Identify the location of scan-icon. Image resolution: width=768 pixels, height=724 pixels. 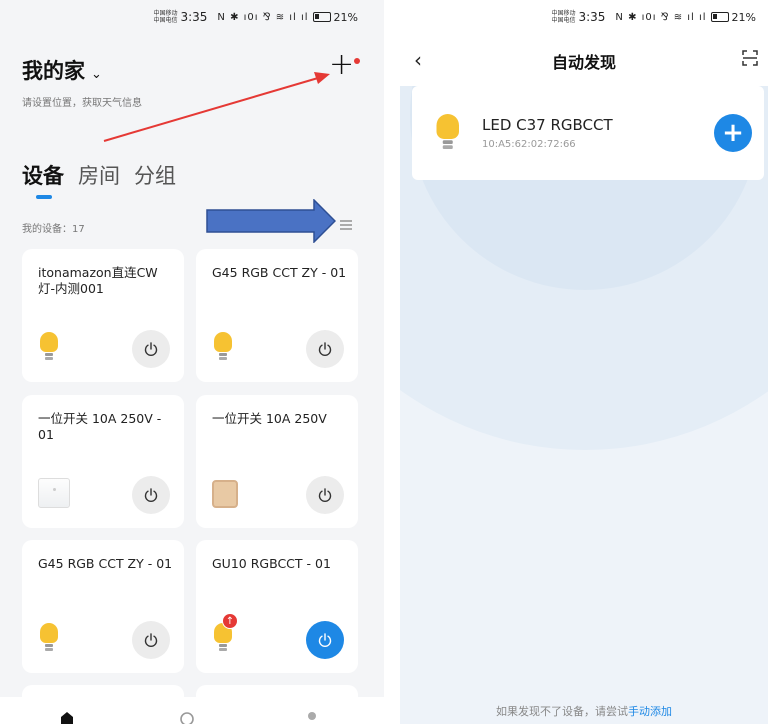
(750, 58).